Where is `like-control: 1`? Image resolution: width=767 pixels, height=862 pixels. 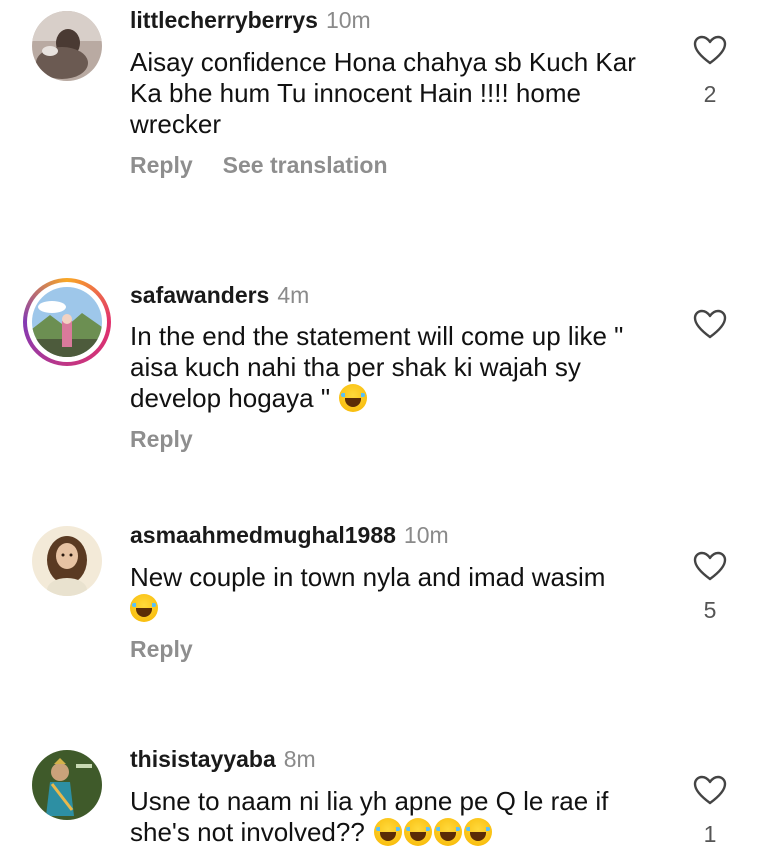
like-control: 1 is located at coordinates (710, 811).